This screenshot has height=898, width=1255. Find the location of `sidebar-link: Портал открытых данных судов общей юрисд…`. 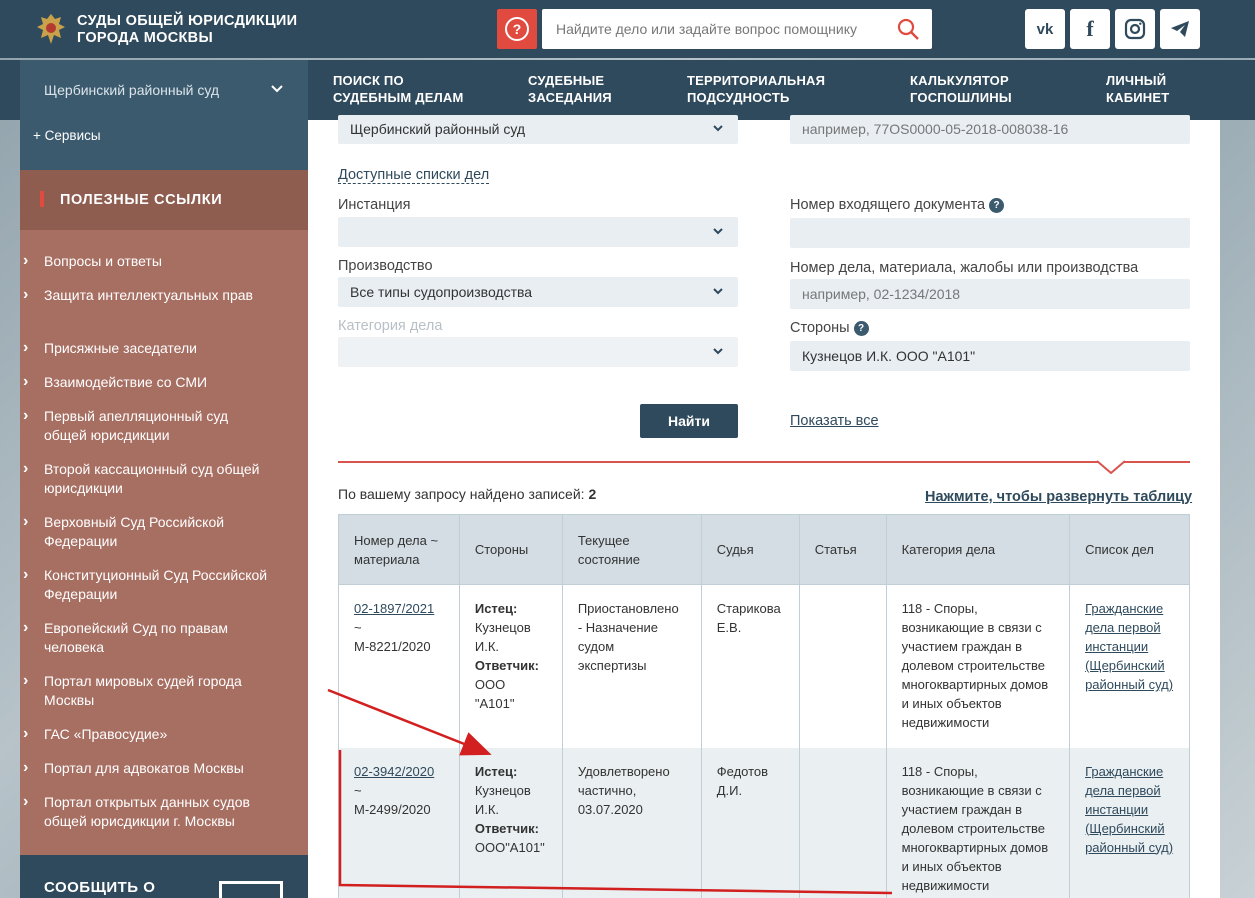

sidebar-link: Портал открытых данных судов общей юрисд… is located at coordinates (148, 811).